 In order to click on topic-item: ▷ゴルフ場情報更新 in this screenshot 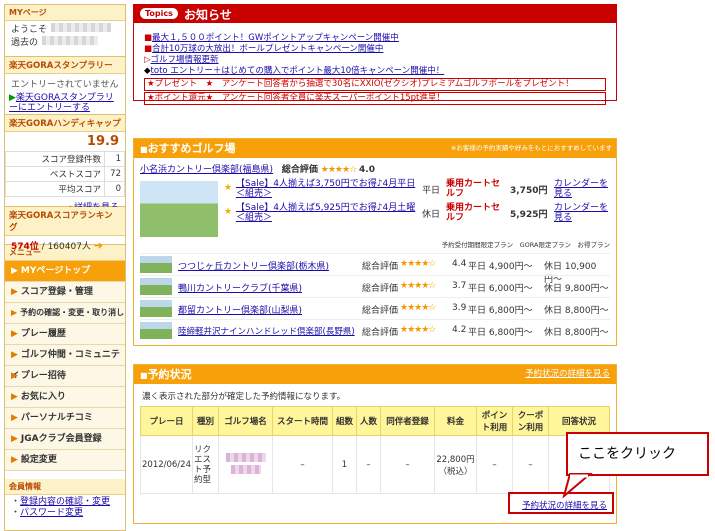, I will do `click(375, 60)`.